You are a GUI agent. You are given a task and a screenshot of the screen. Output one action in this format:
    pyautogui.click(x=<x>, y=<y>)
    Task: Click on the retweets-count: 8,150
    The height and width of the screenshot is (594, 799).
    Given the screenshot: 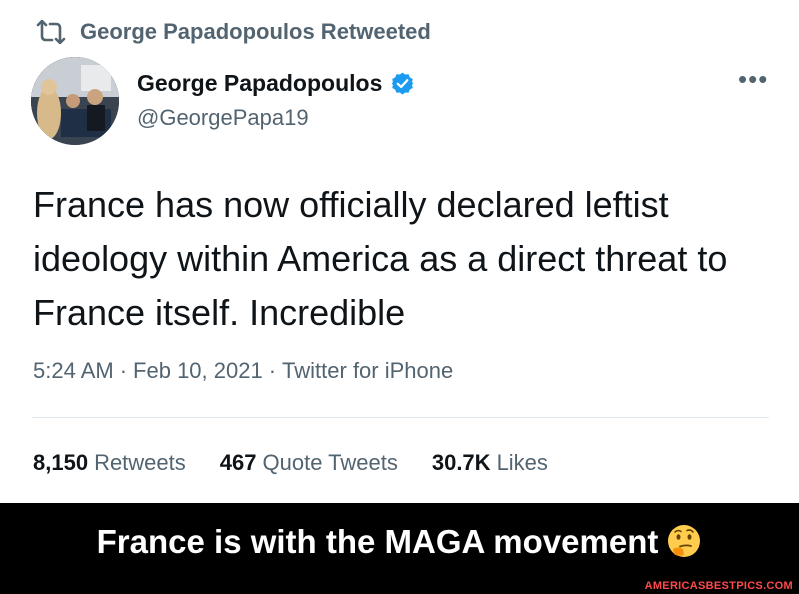 What is the action you would take?
    pyautogui.click(x=61, y=462)
    